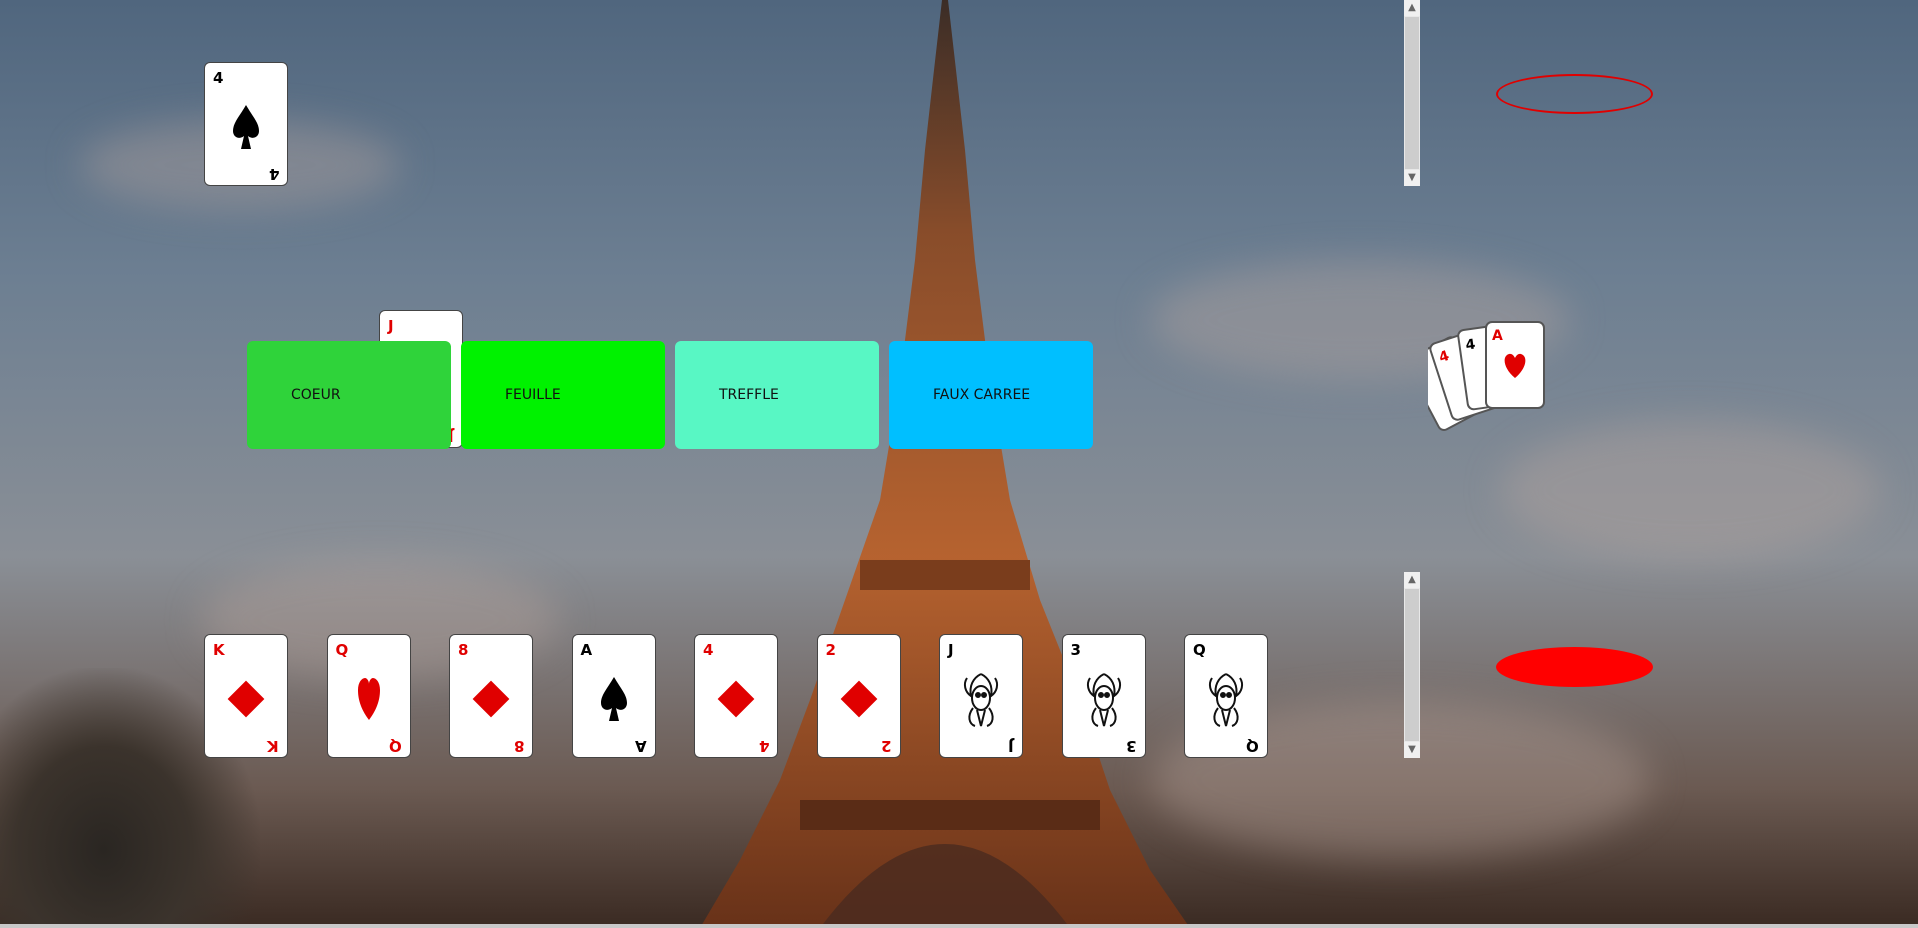  Describe the element at coordinates (1011, 746) in the screenshot. I see `card-rank-bottom: J` at that location.